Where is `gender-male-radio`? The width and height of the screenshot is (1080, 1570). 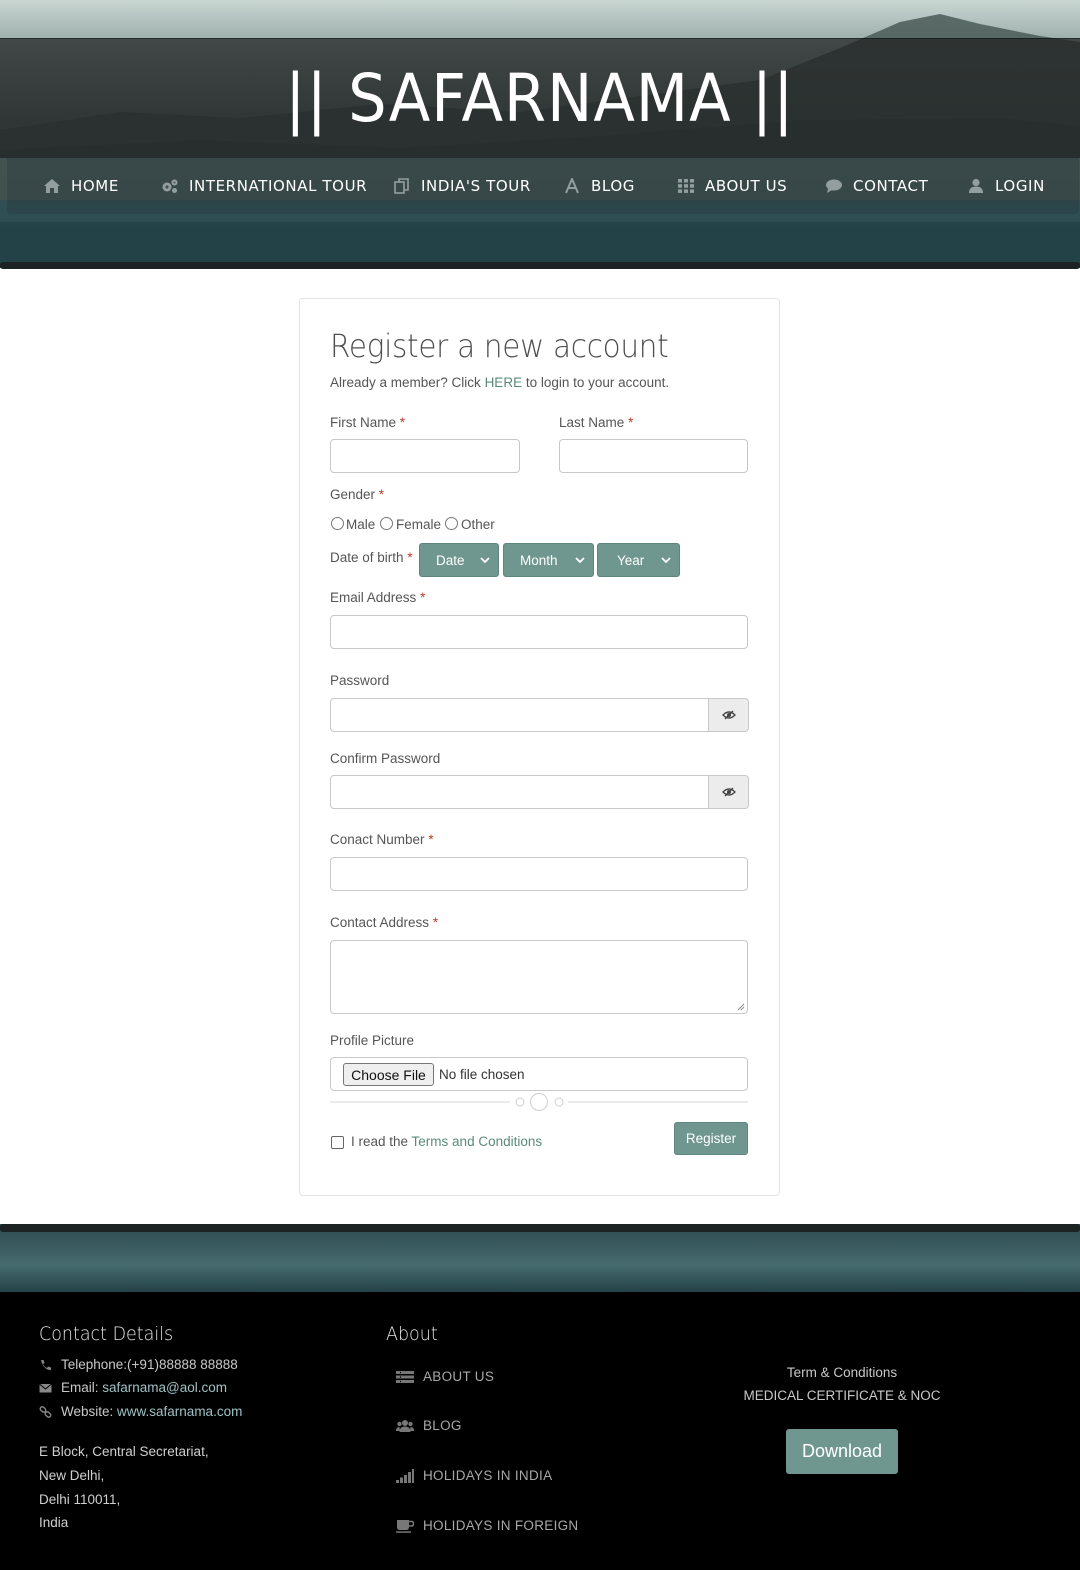
gender-male-radio is located at coordinates (337, 523).